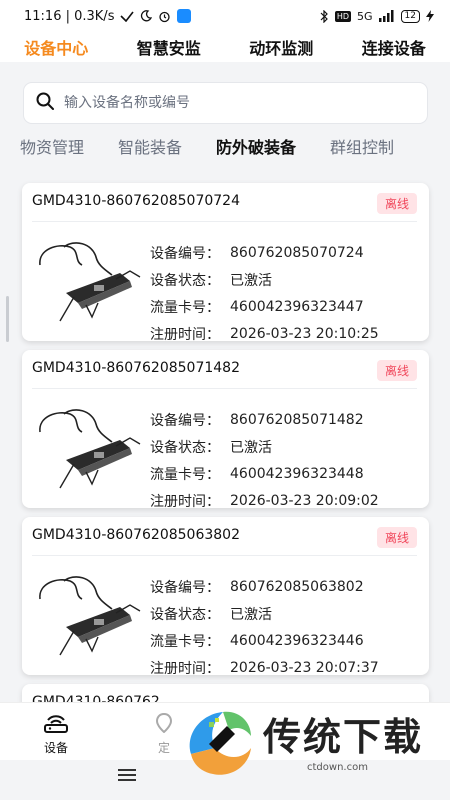 The width and height of the screenshot is (450, 800). What do you see at coordinates (337, 767) in the screenshot?
I see `watermark-url: ctdown.com` at bounding box center [337, 767].